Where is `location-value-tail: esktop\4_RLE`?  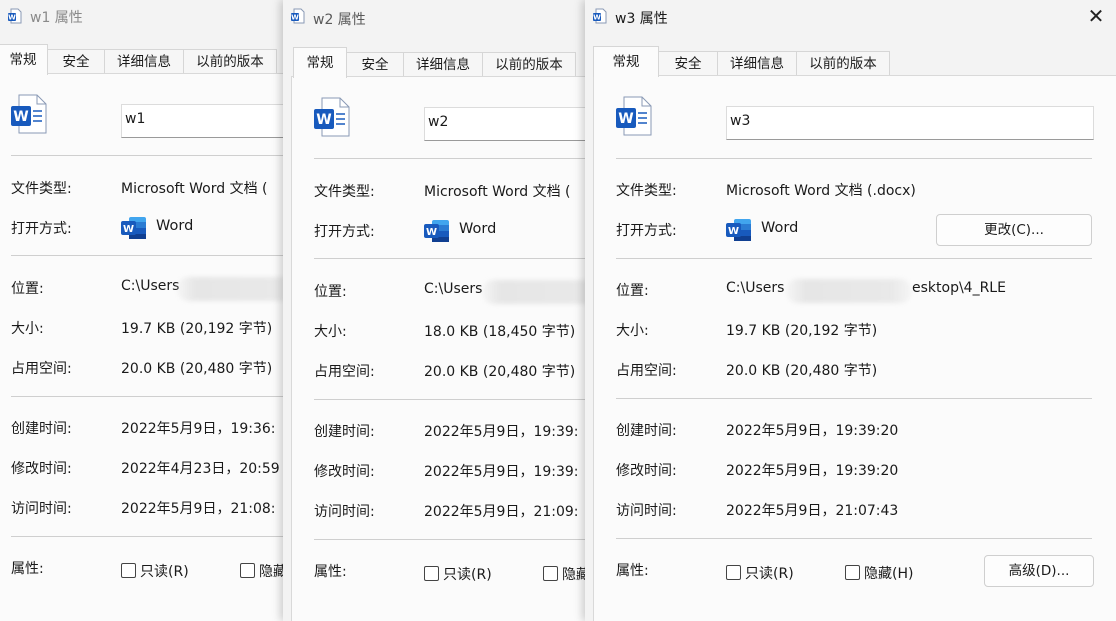 location-value-tail: esktop\4_RLE is located at coordinates (959, 288).